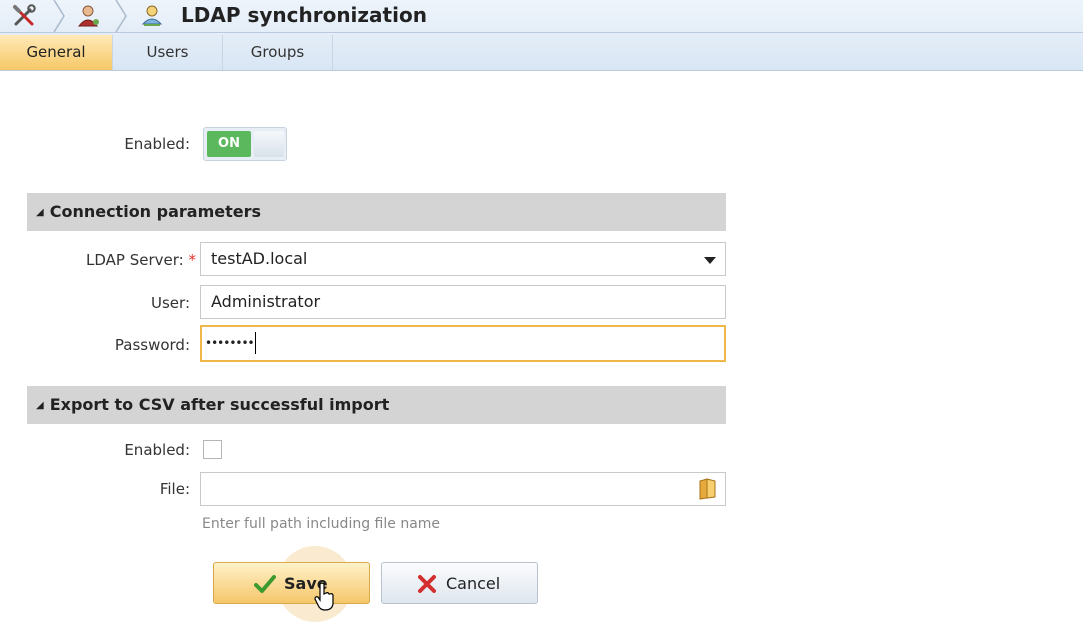 The image size is (1083, 624). What do you see at coordinates (269, 144) in the screenshot?
I see `toggle-knob` at bounding box center [269, 144].